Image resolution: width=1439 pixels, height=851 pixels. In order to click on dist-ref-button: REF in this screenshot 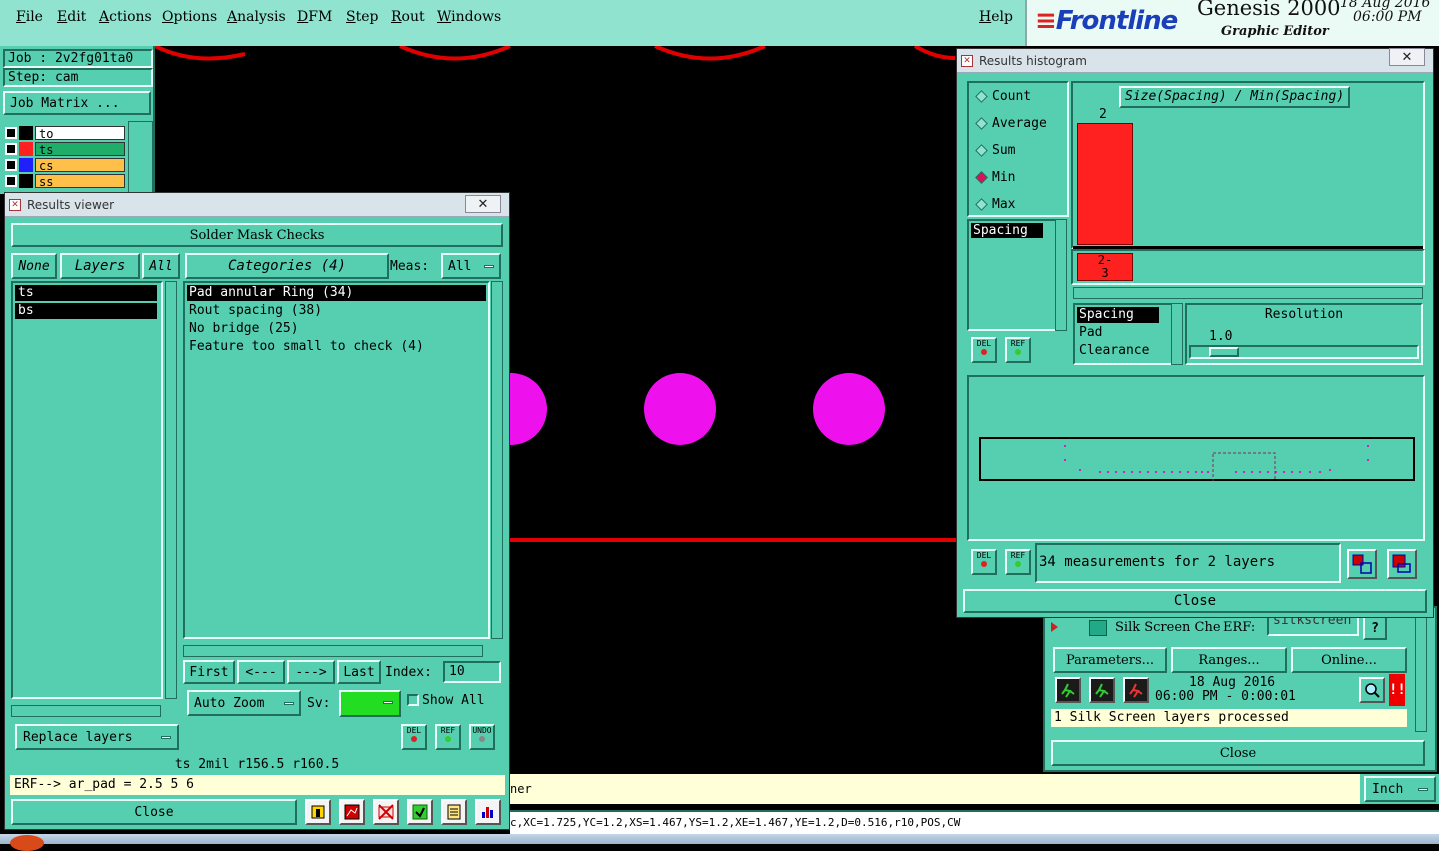, I will do `click(1018, 562)`.